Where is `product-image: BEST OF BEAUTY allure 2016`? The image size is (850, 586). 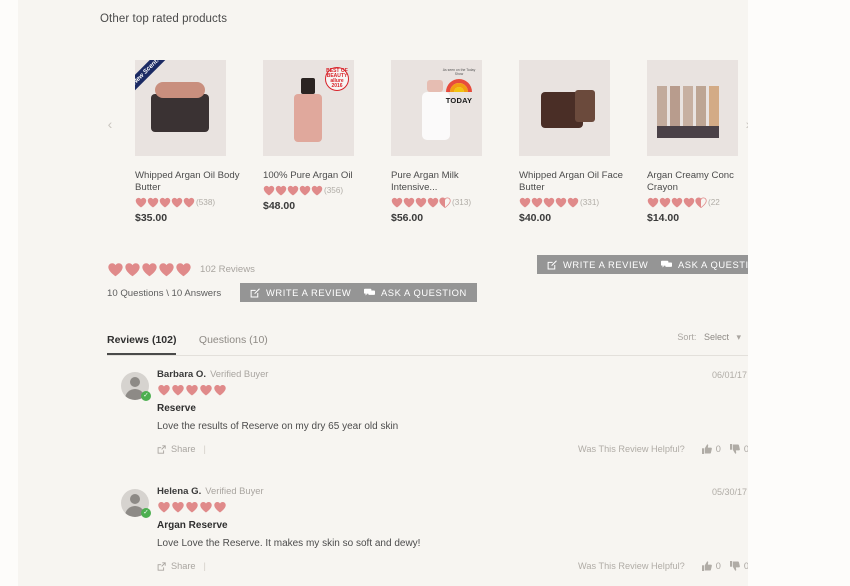 product-image: BEST OF BEAUTY allure 2016 is located at coordinates (308, 108).